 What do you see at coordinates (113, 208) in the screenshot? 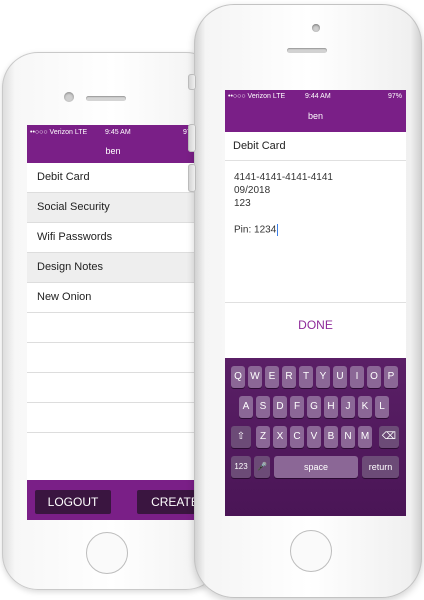
I see `list-item: Social Security` at bounding box center [113, 208].